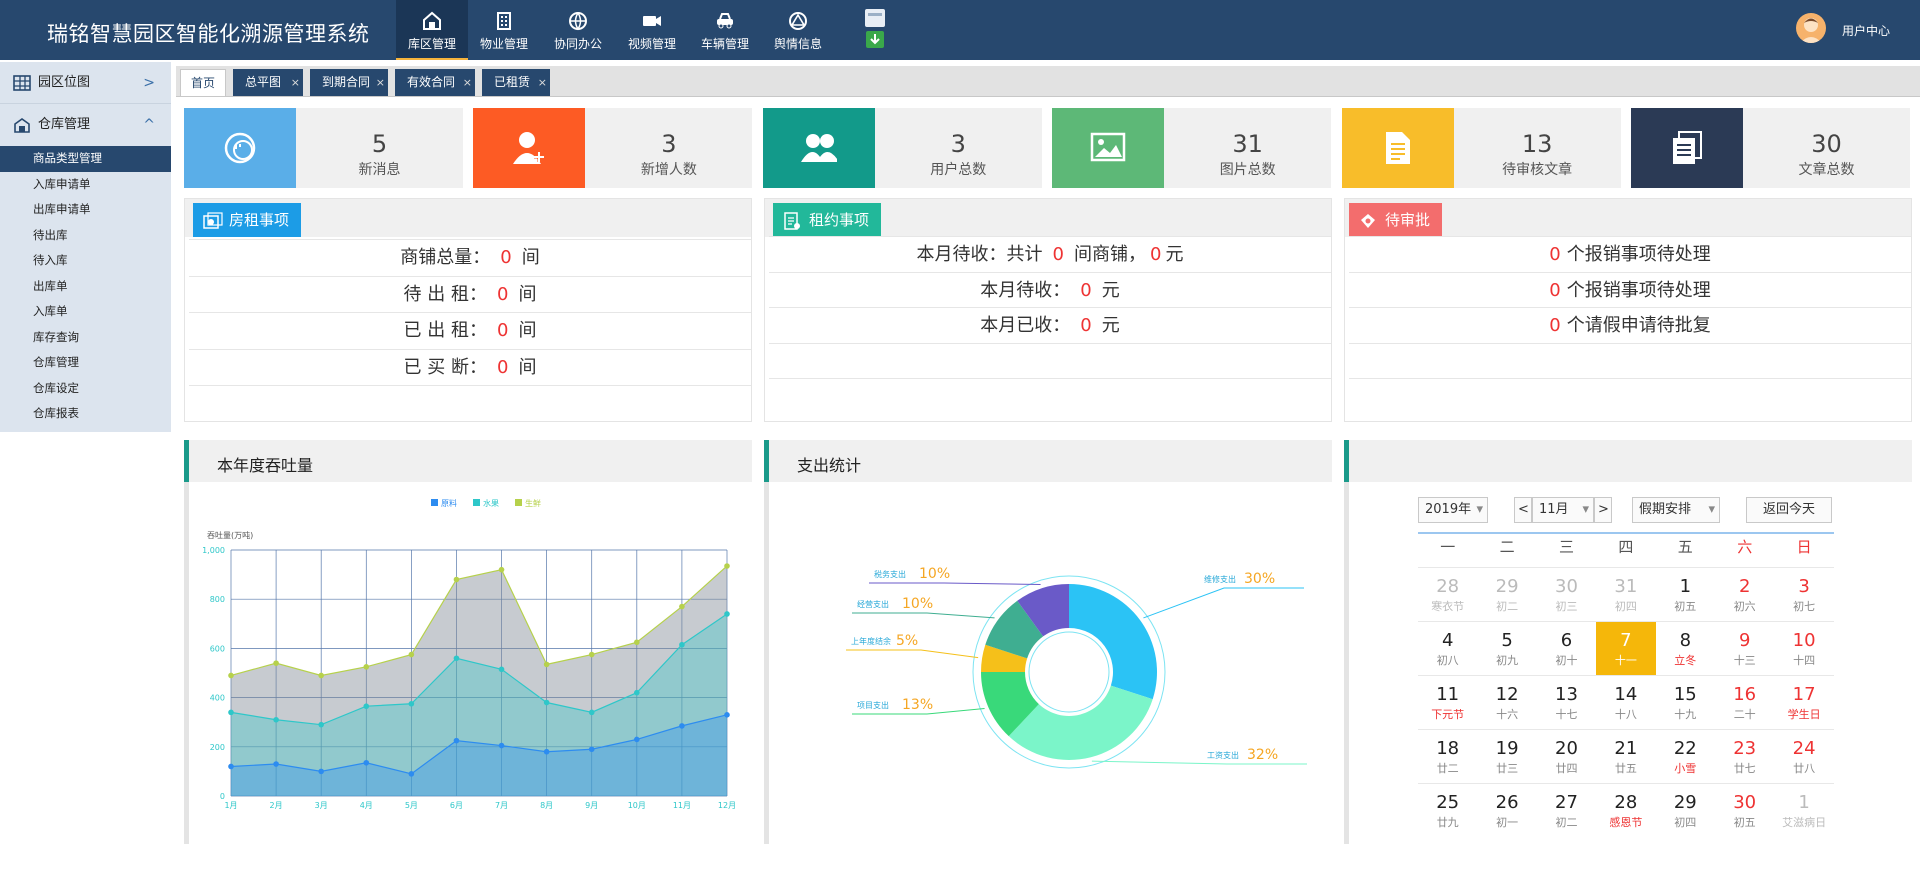  I want to click on calendar-day: 30 初三, so click(1566, 594).